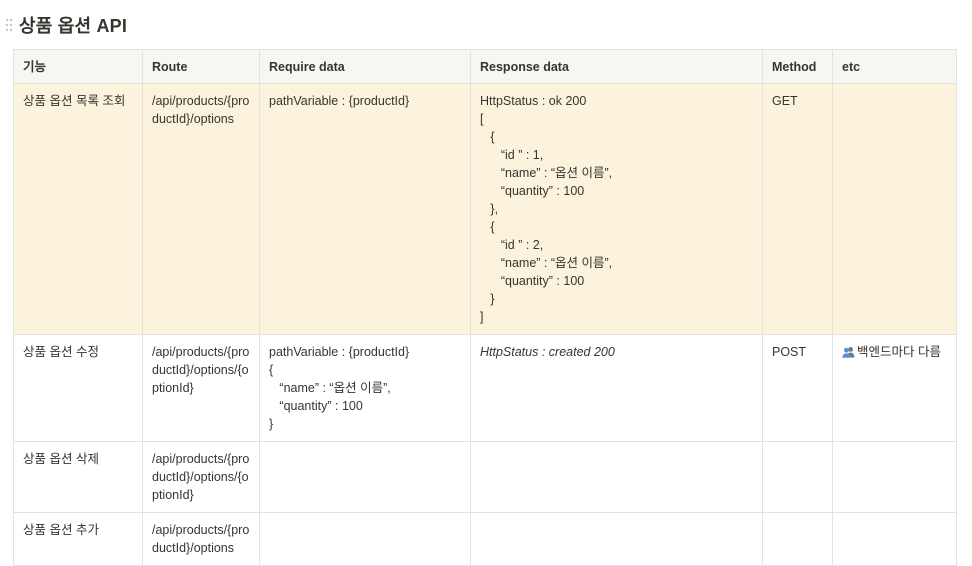 This screenshot has width=972, height=566. What do you see at coordinates (9, 25) in the screenshot?
I see `drag-handle-icon` at bounding box center [9, 25].